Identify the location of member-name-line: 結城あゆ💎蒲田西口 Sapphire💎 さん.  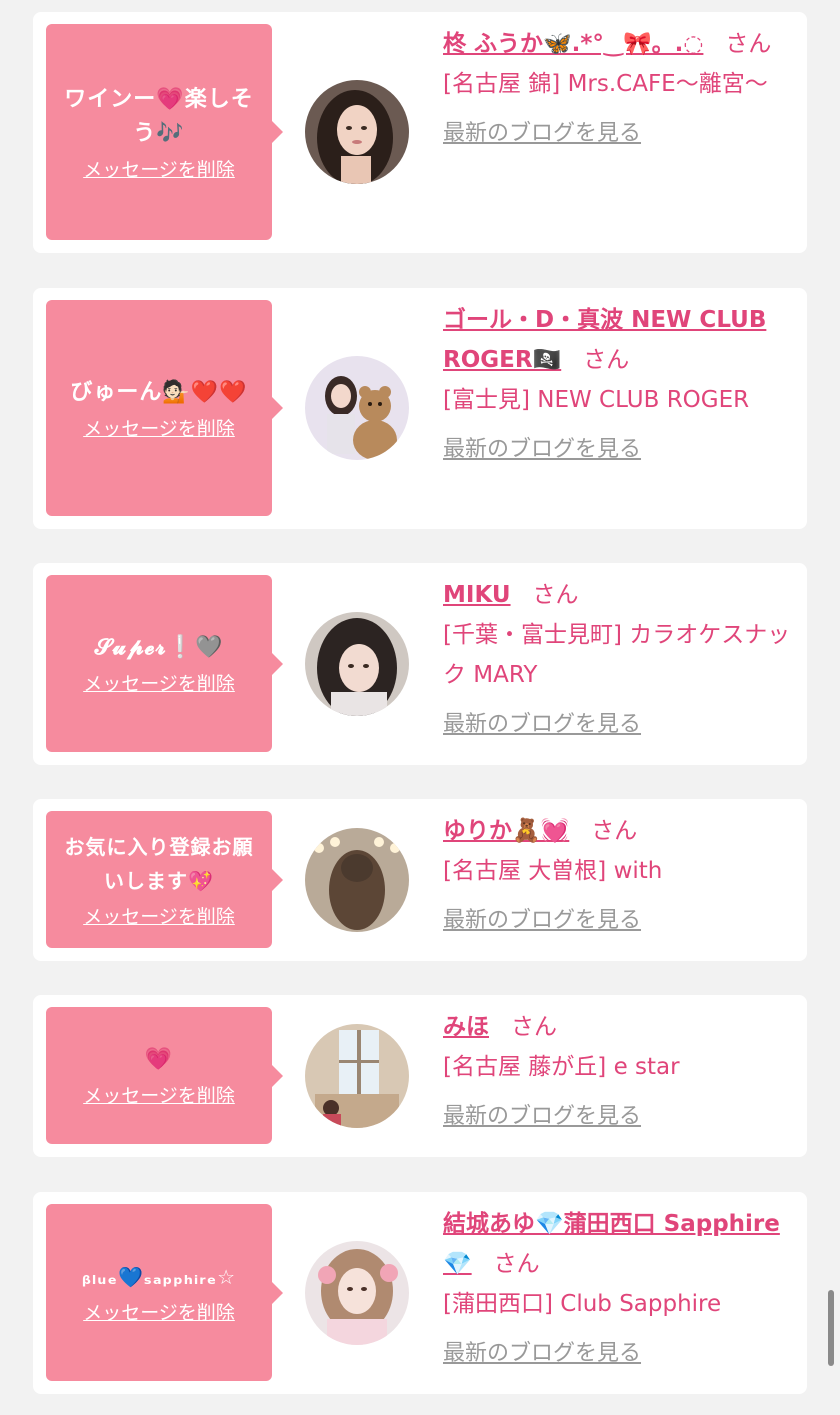
(618, 1244).